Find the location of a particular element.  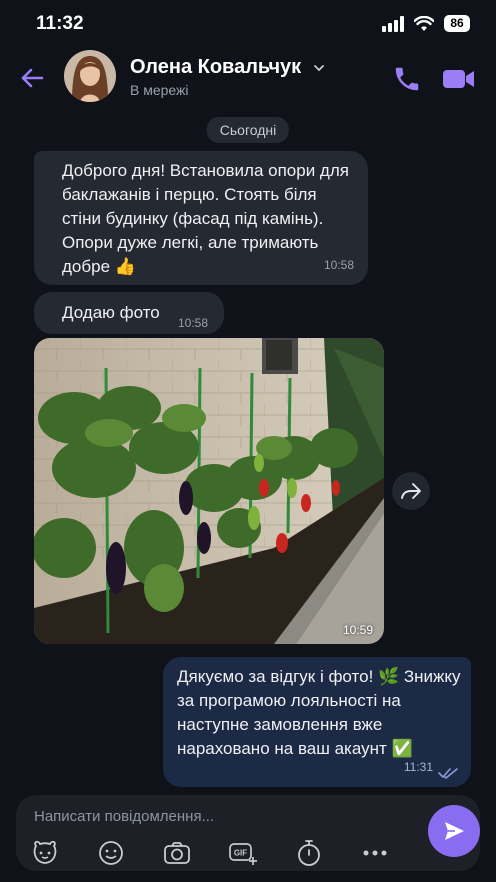

photo-time: 10:59 is located at coordinates (357, 630).